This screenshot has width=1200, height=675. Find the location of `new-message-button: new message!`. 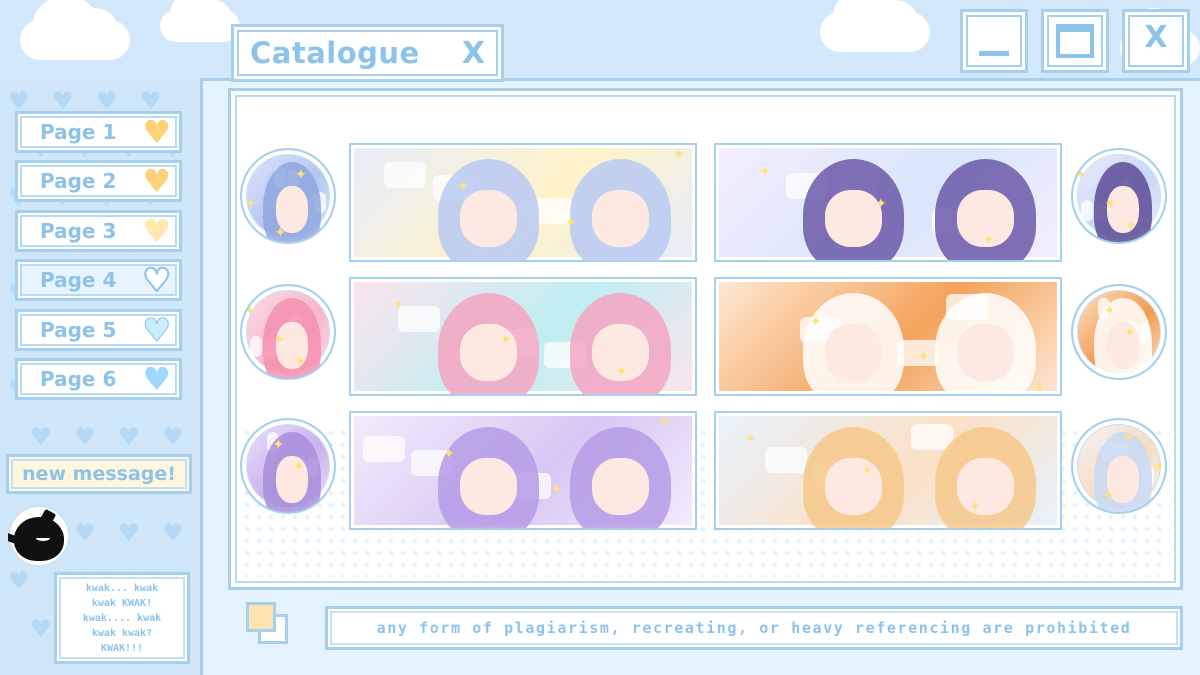

new-message-button: new message! is located at coordinates (99, 474).